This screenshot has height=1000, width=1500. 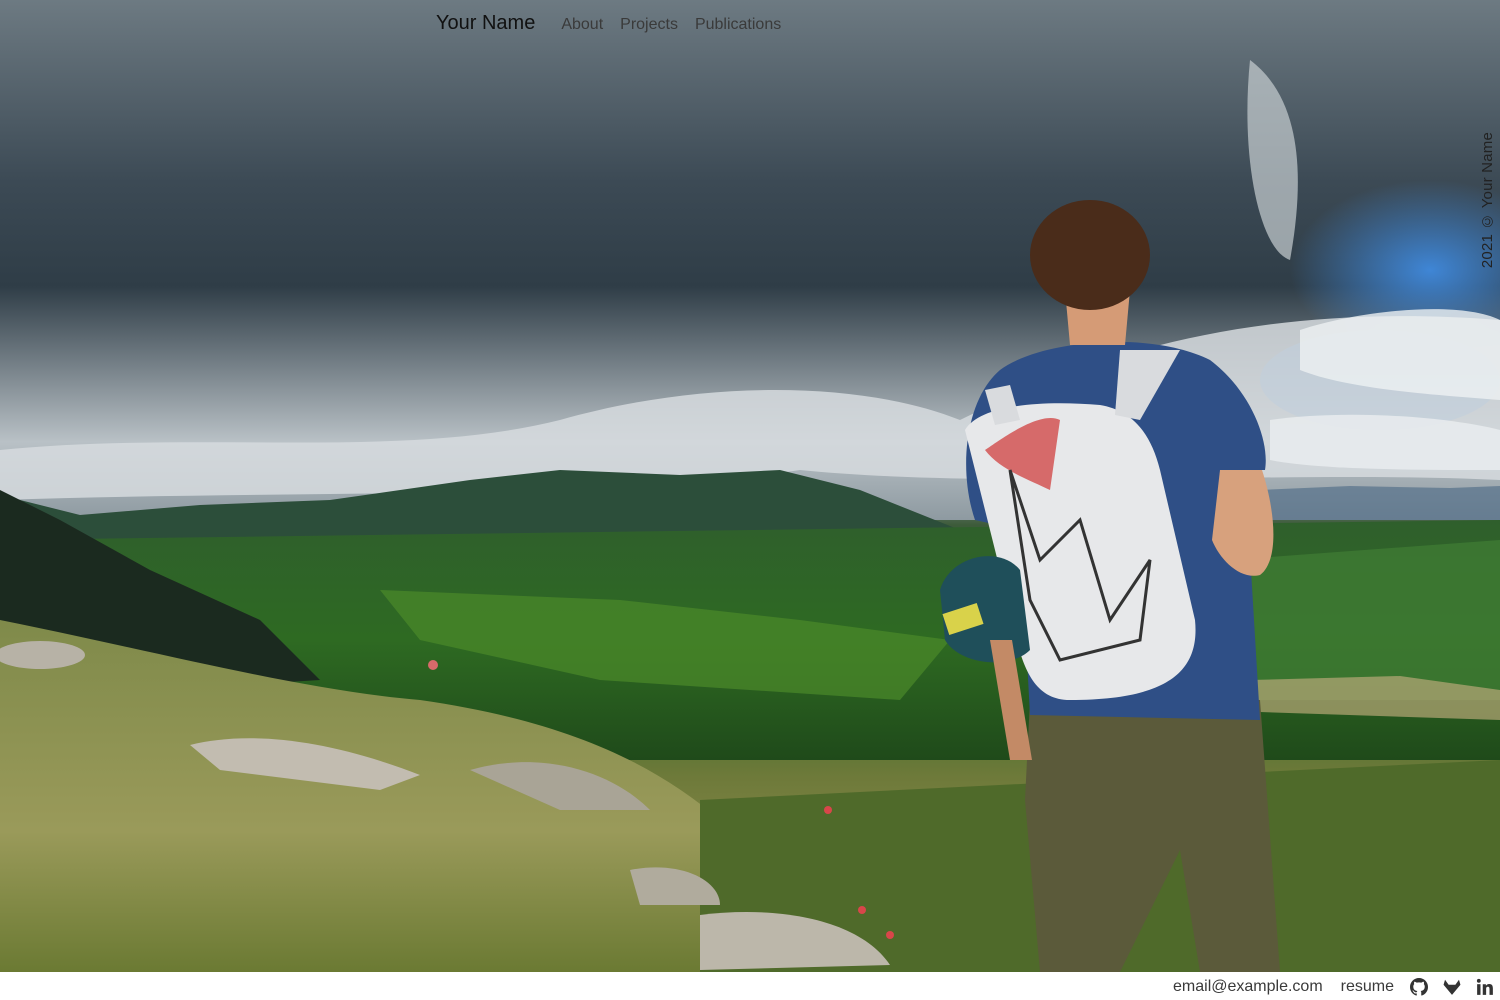 I want to click on github-icon, so click(x=1419, y=987).